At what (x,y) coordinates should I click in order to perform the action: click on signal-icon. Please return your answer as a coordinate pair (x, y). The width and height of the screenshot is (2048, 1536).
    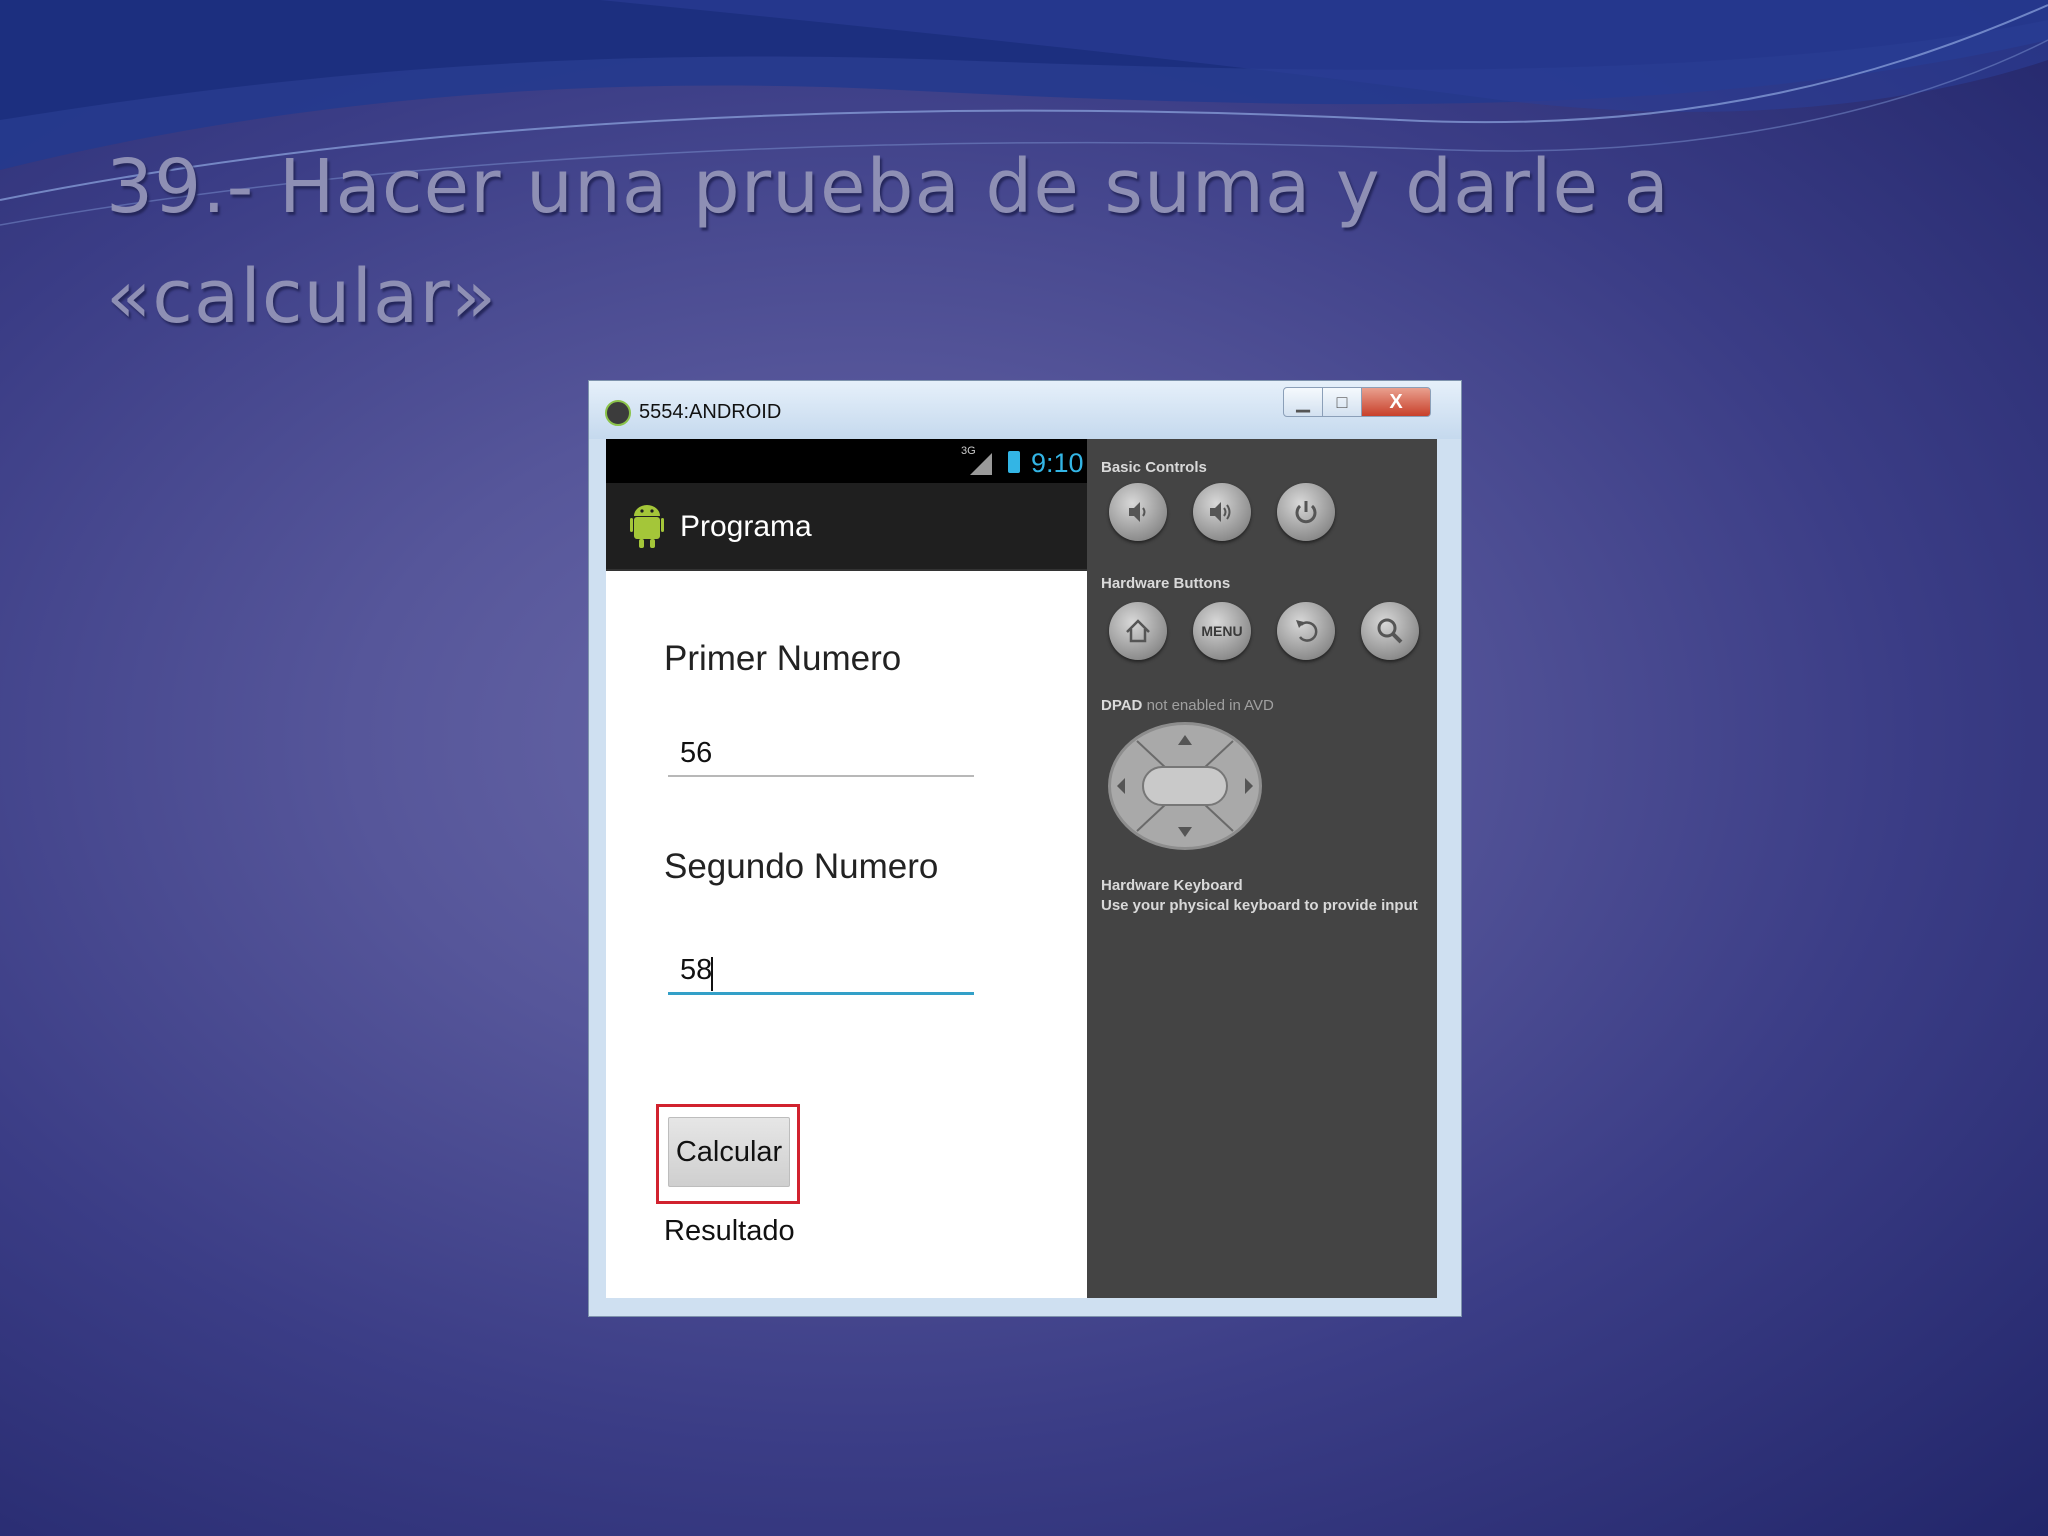
    Looking at the image, I should click on (981, 464).